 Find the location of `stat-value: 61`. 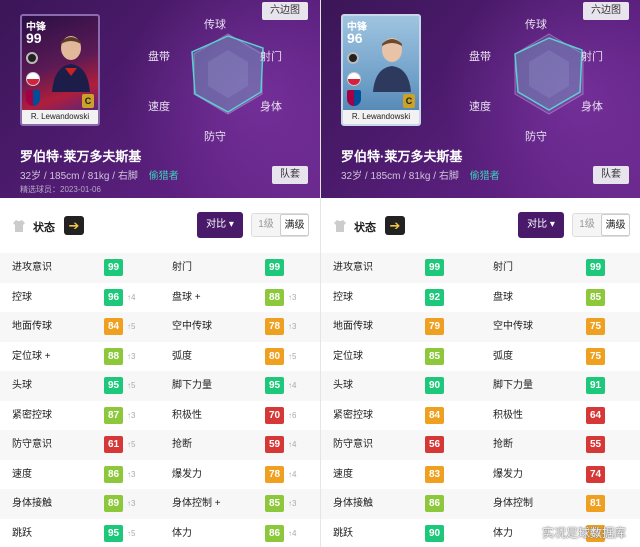

stat-value: 61 is located at coordinates (113, 444).